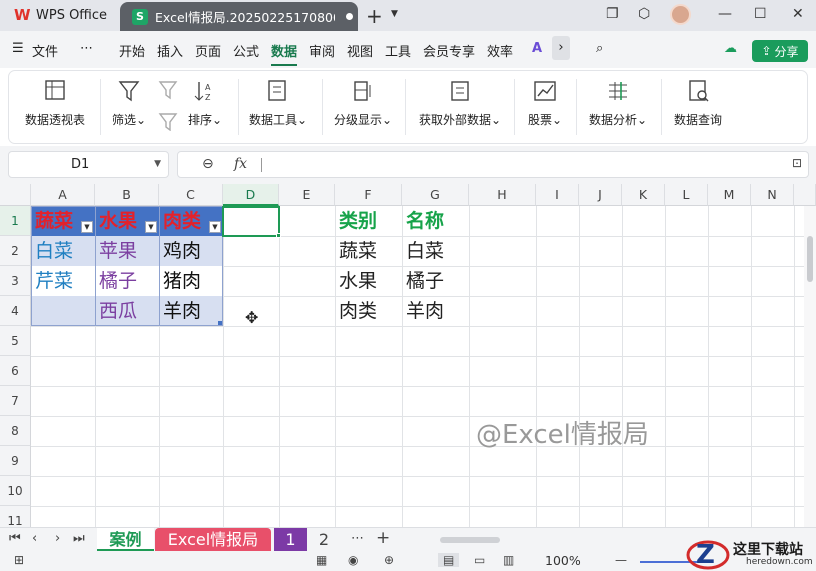  What do you see at coordinates (15, 538) in the screenshot?
I see `first-sheet-icon: ⏮` at bounding box center [15, 538].